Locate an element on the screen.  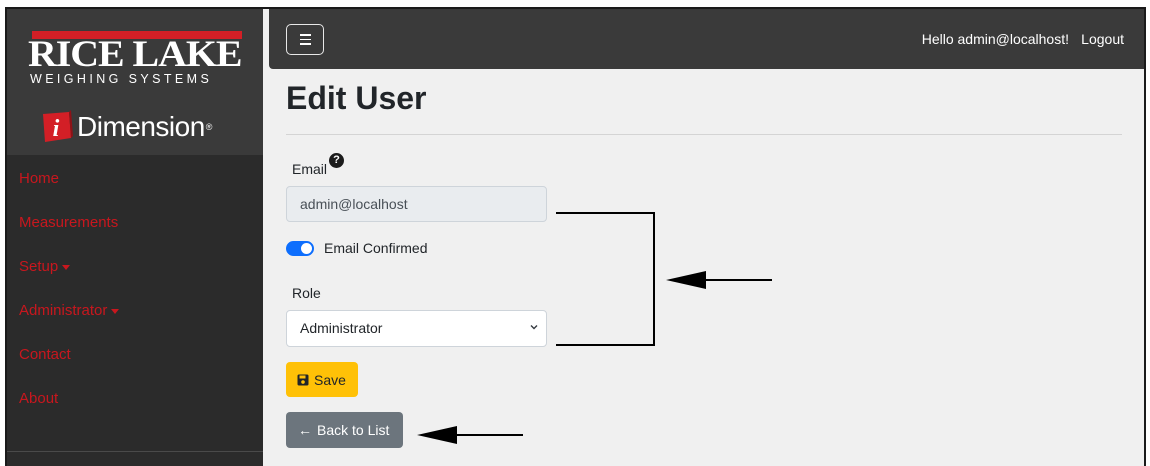
svg-text: i is located at coordinates (56, 129).